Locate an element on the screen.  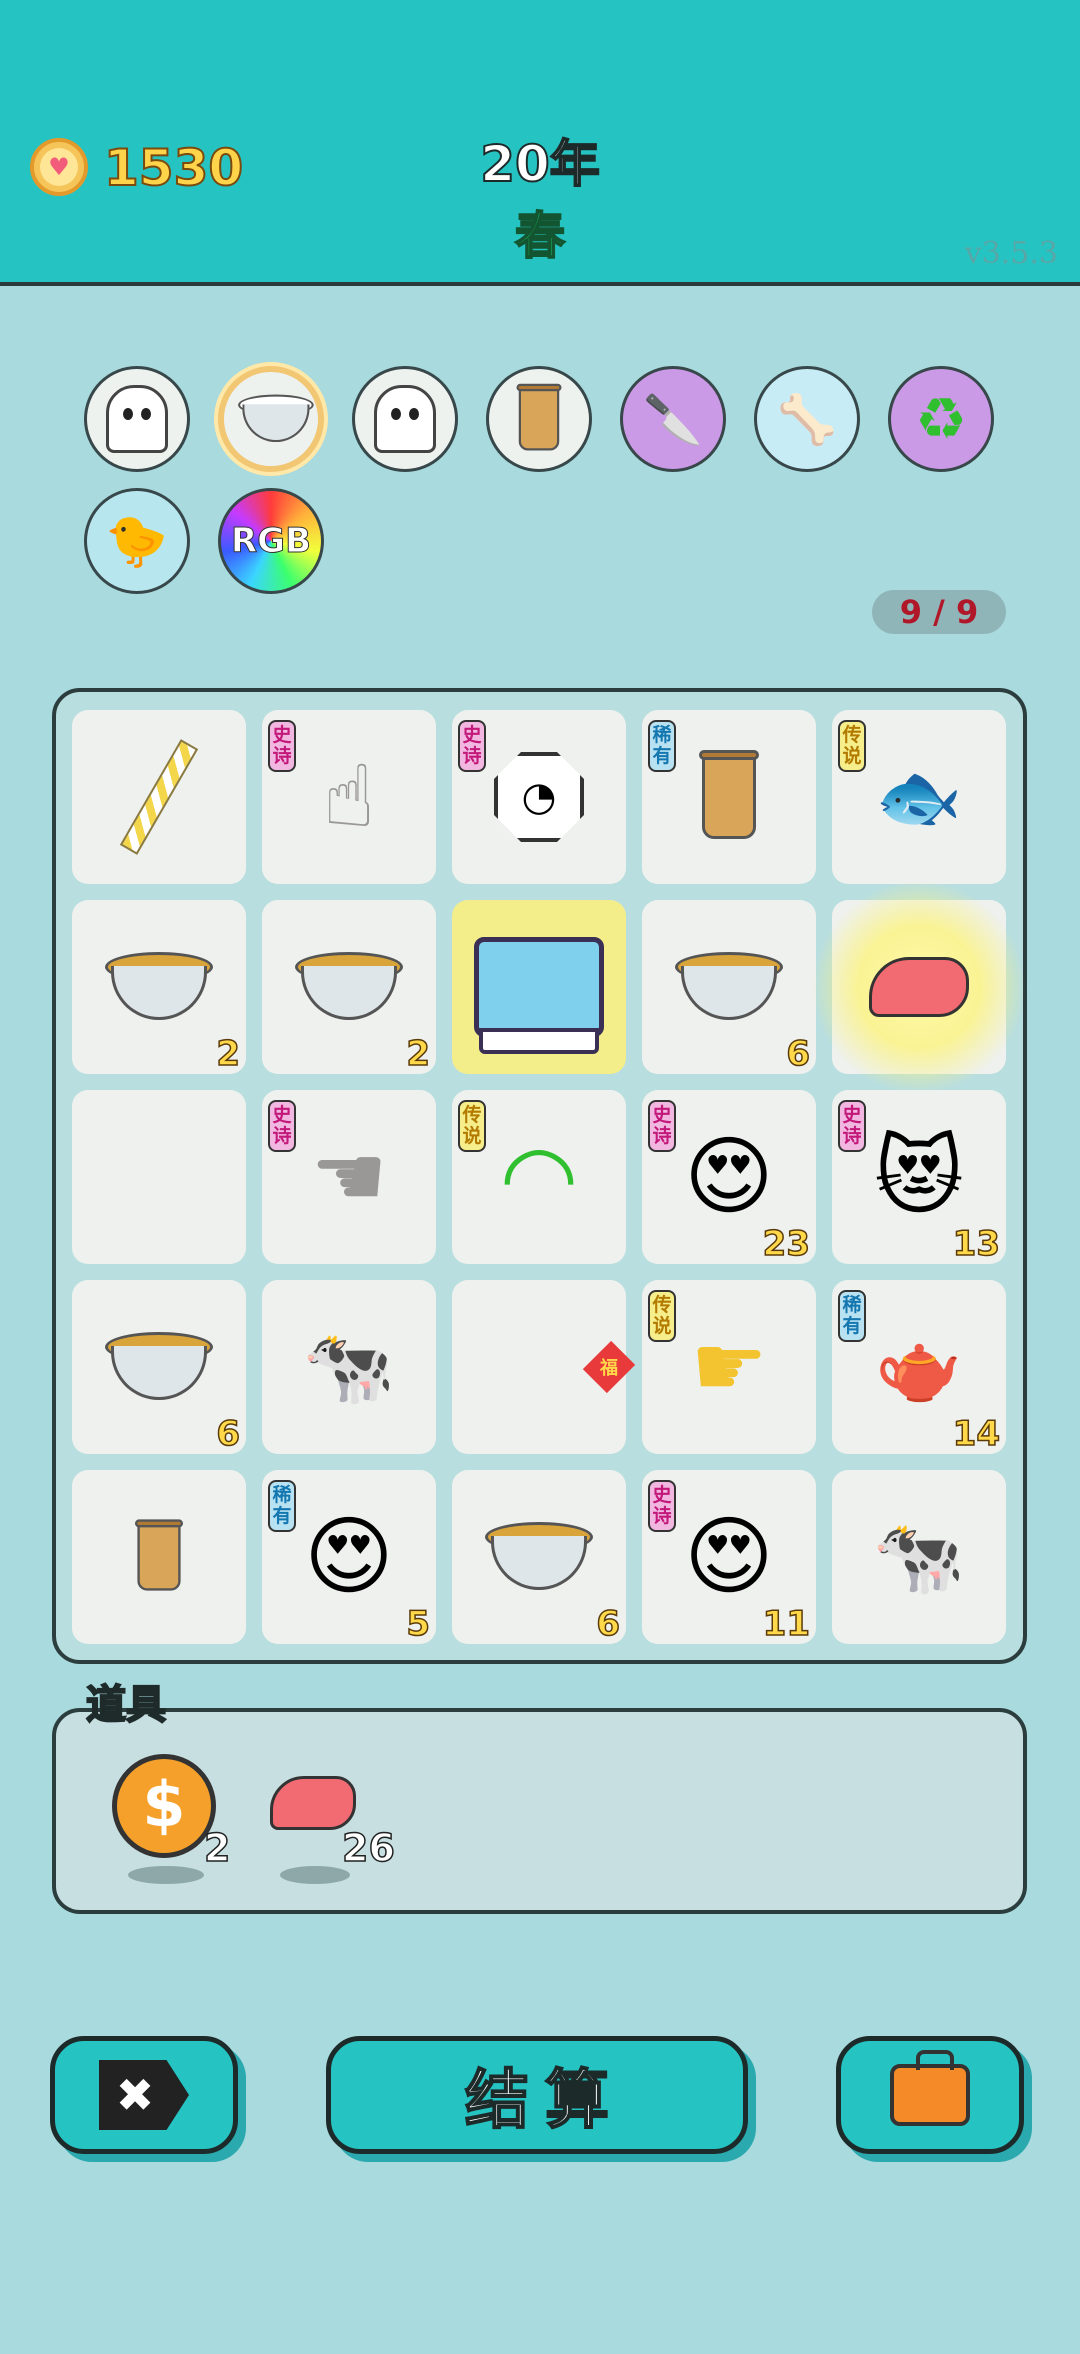
symbol-counter: 9 / 9 is located at coordinates (939, 612).